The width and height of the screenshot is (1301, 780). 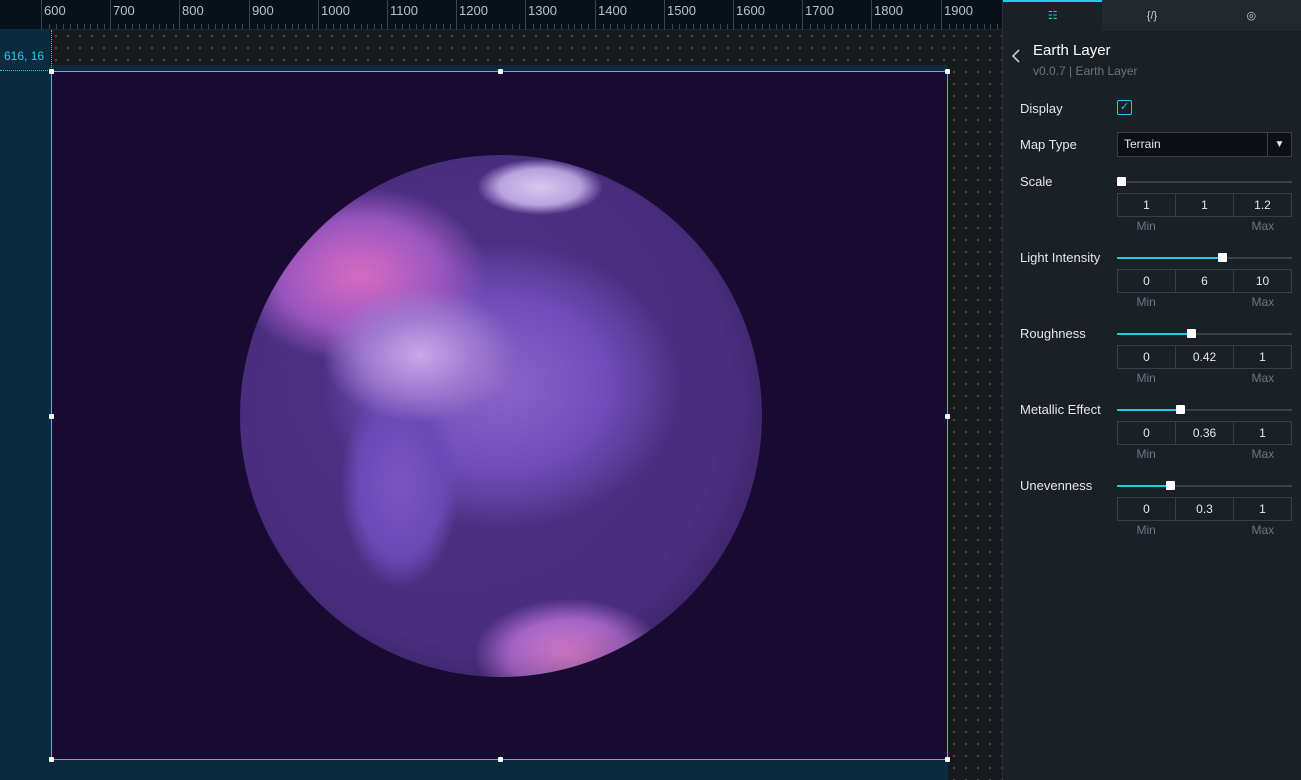 What do you see at coordinates (1204, 509) in the screenshot?
I see `unevenness-value-input: 0.3` at bounding box center [1204, 509].